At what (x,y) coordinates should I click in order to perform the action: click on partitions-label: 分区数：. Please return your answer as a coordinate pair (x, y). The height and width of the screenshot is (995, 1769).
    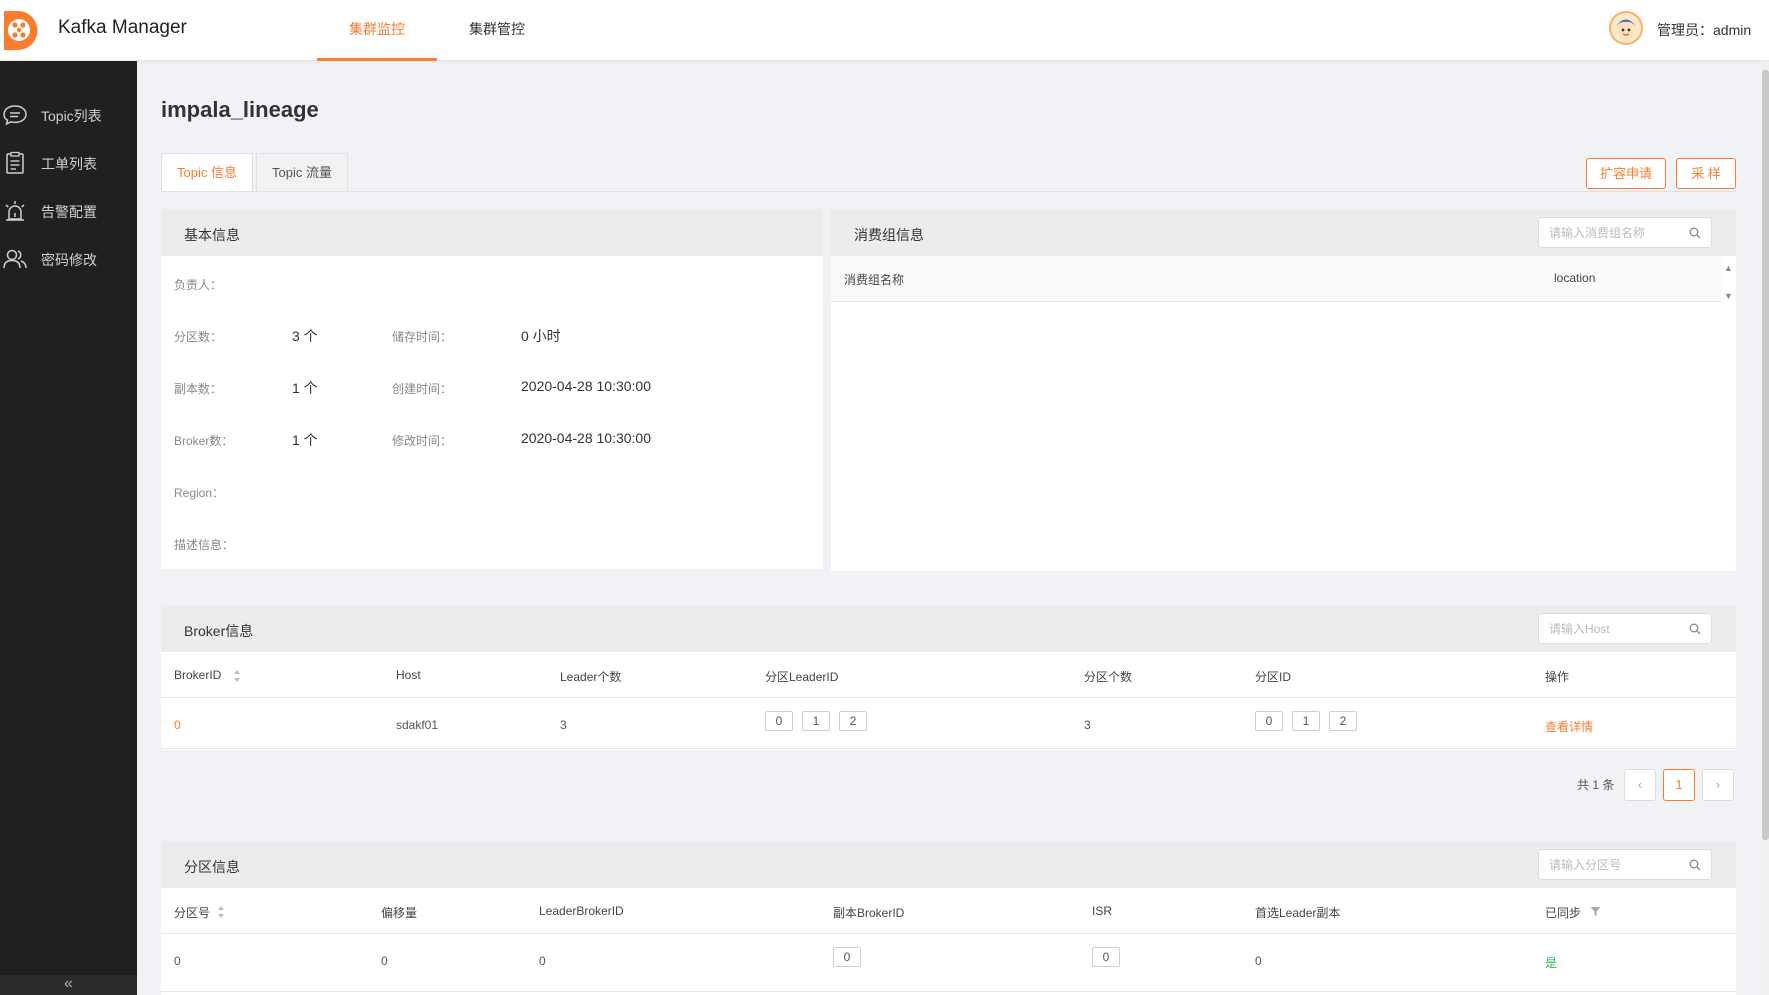
    Looking at the image, I should click on (198, 337).